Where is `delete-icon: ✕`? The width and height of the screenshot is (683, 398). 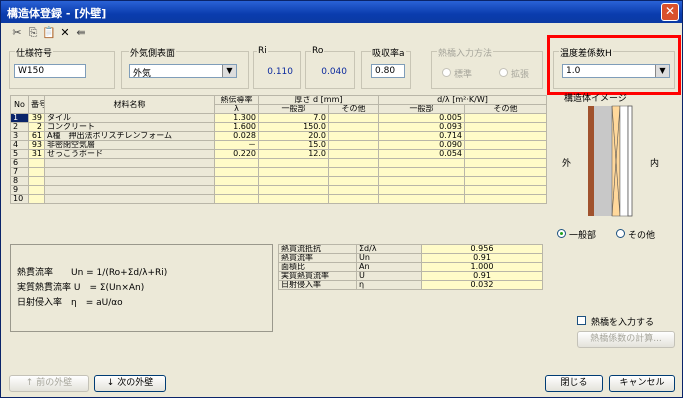
delete-icon: ✕ is located at coordinates (65, 33).